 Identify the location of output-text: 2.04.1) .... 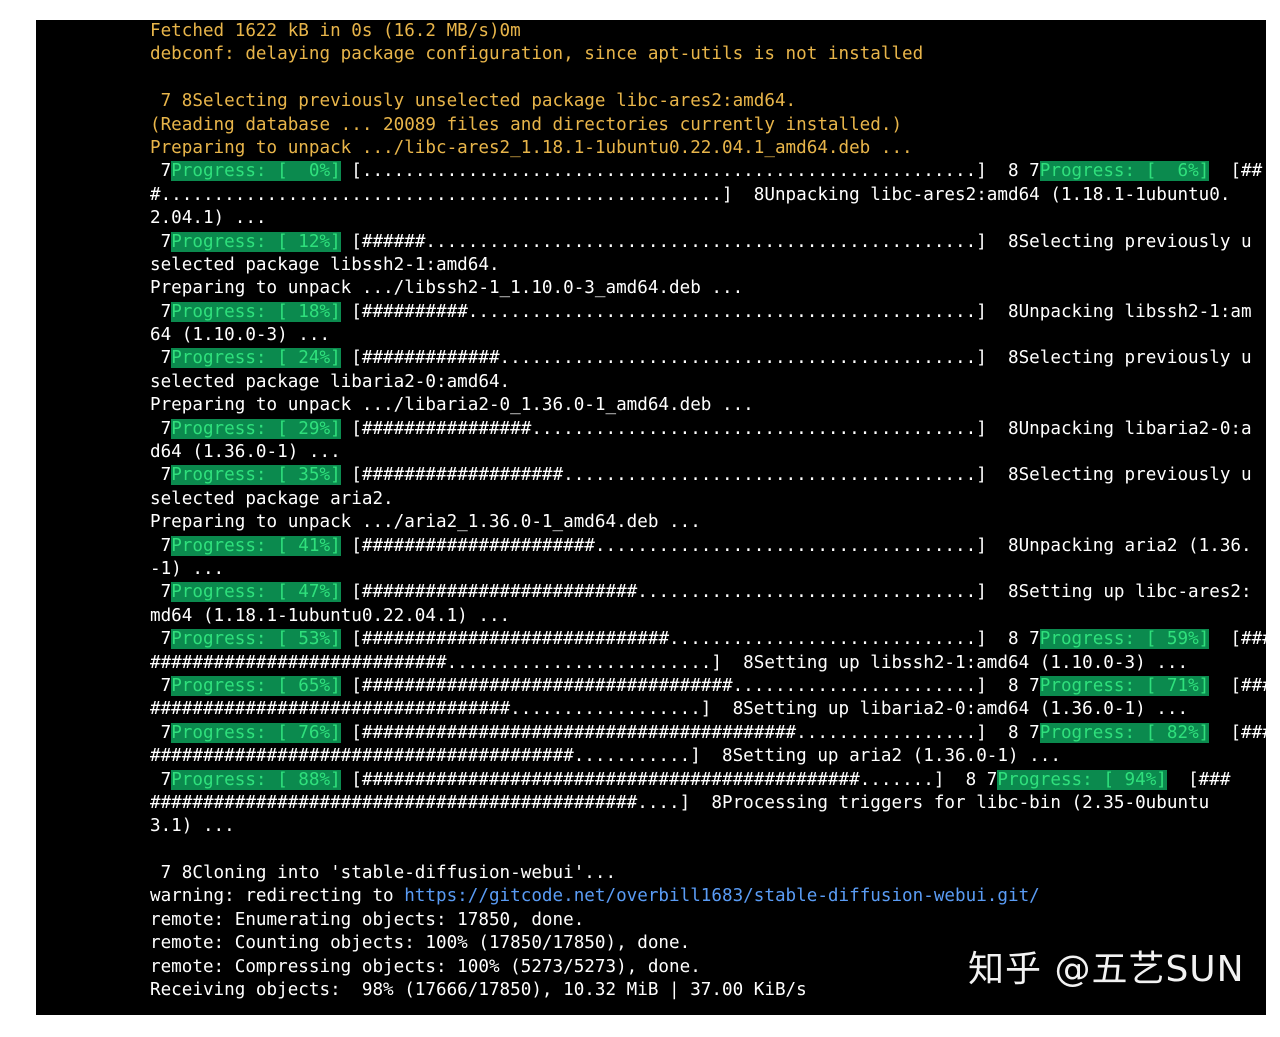
(208, 218).